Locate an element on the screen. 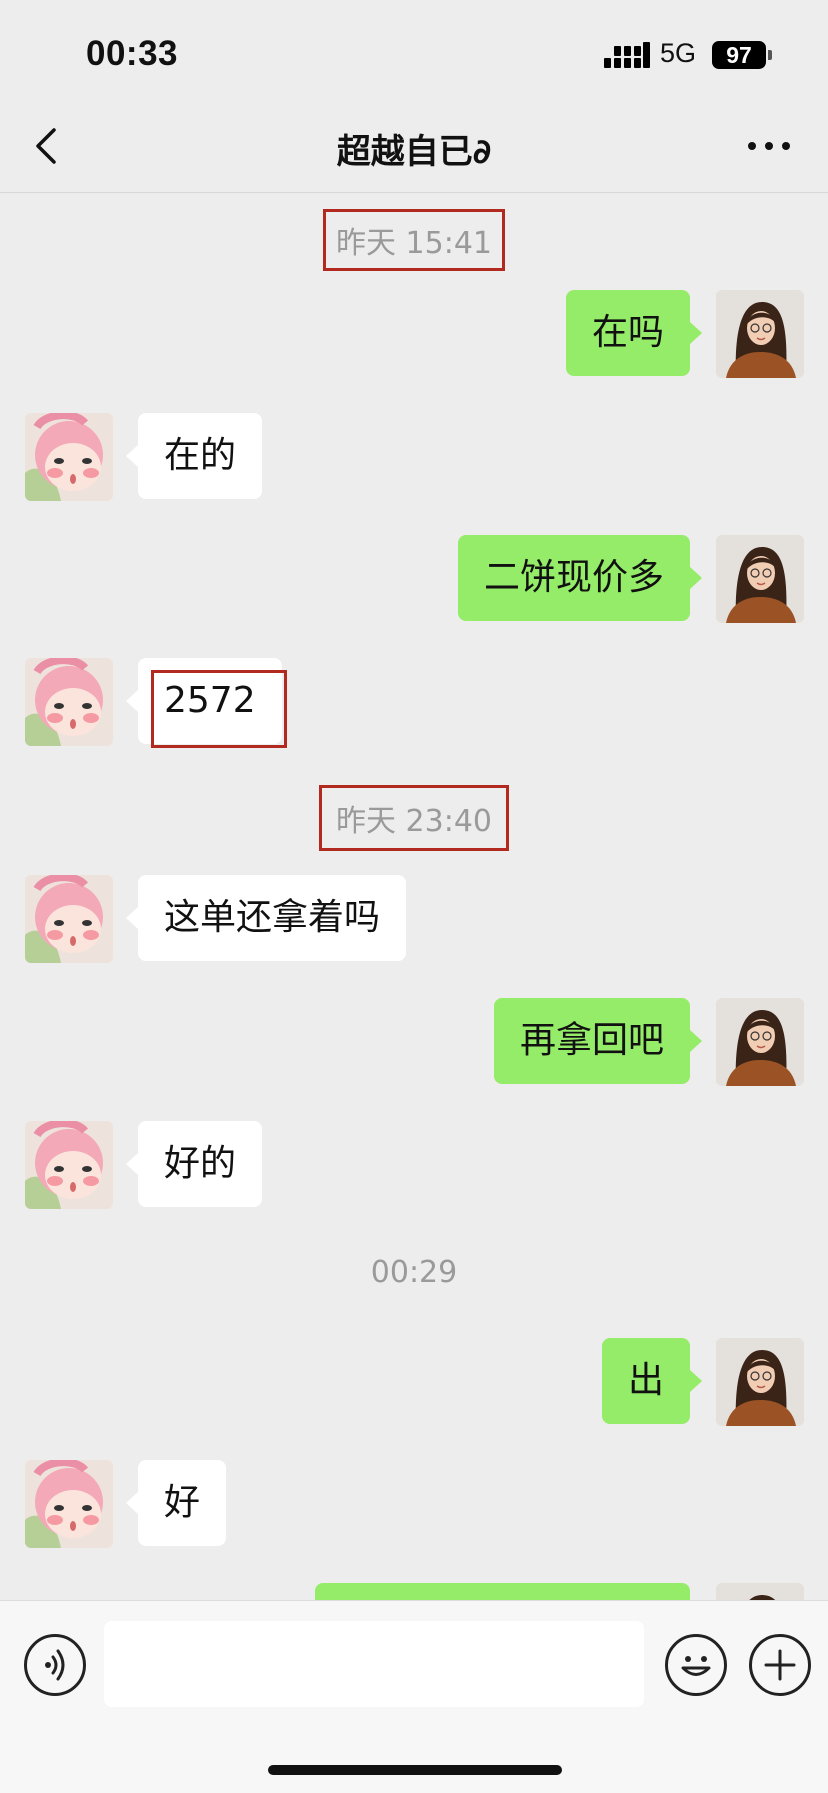 The height and width of the screenshot is (1793, 828). timestamp-label: 昨天 23:40 is located at coordinates (414, 818).